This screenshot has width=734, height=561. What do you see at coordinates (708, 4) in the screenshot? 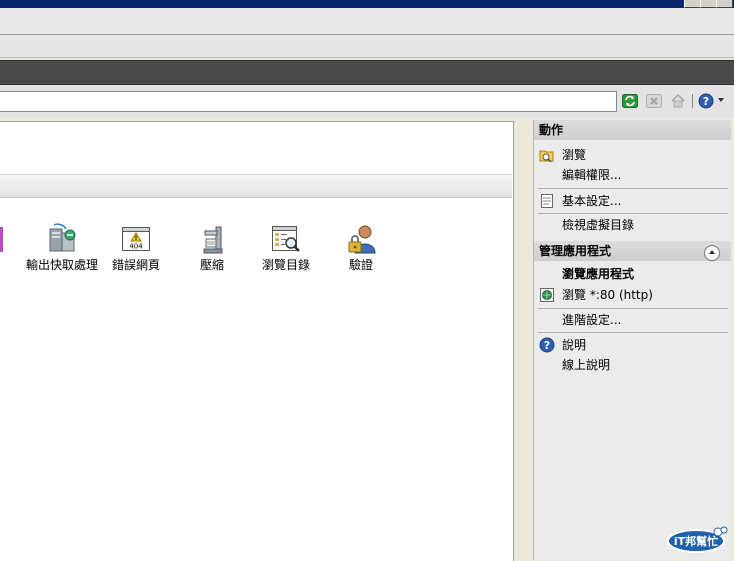
I see `maximize-button` at bounding box center [708, 4].